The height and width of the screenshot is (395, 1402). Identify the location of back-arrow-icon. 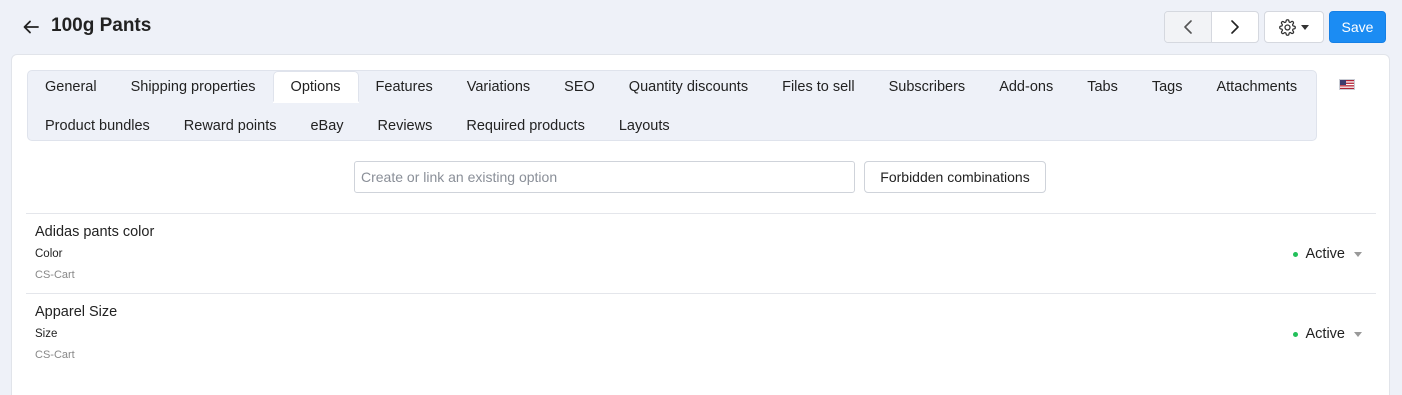
(31, 27).